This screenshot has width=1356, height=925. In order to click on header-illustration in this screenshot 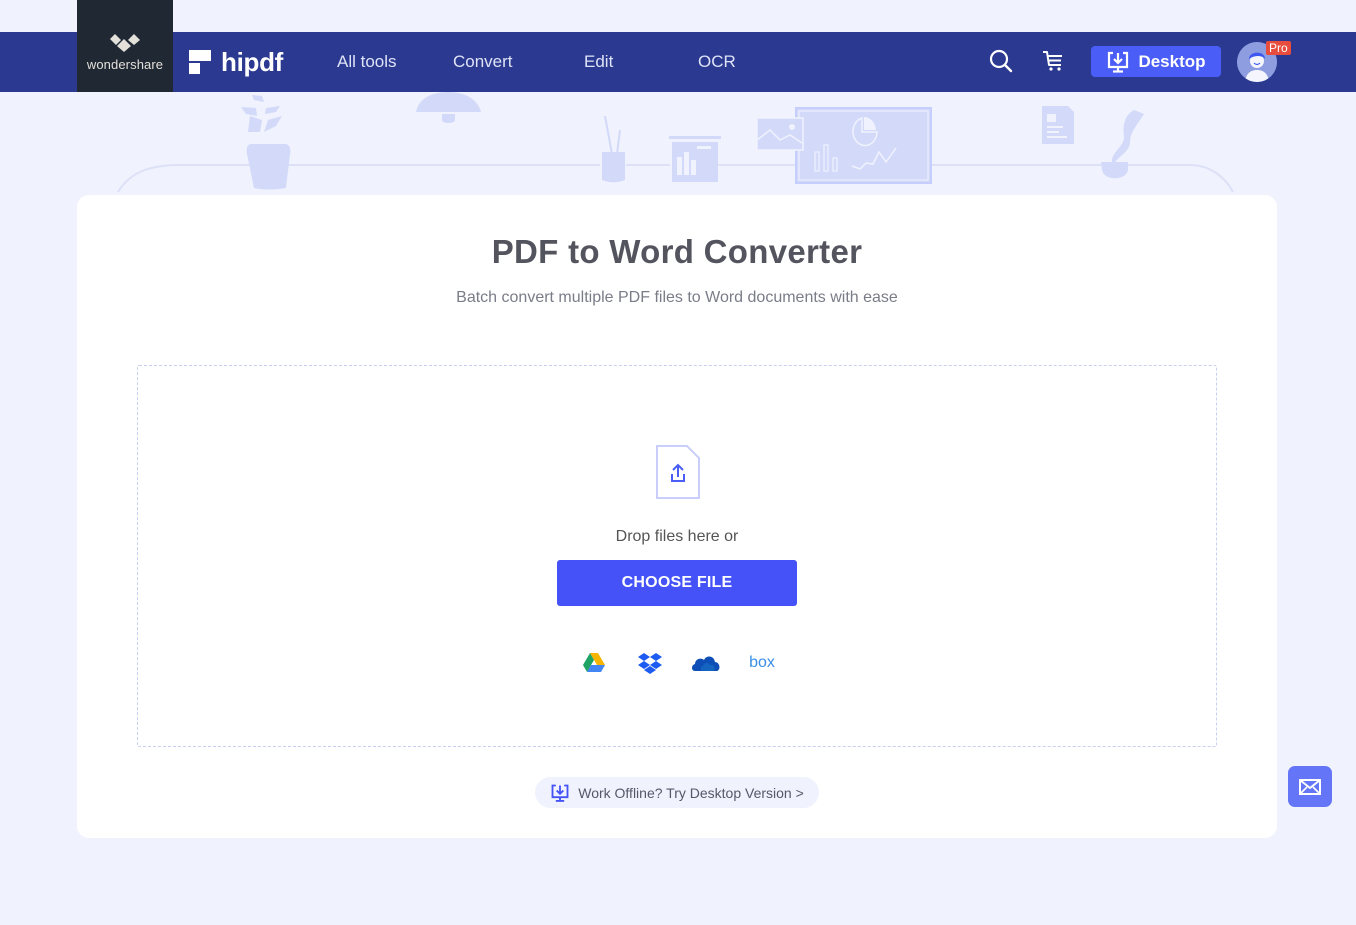, I will do `click(675, 142)`.